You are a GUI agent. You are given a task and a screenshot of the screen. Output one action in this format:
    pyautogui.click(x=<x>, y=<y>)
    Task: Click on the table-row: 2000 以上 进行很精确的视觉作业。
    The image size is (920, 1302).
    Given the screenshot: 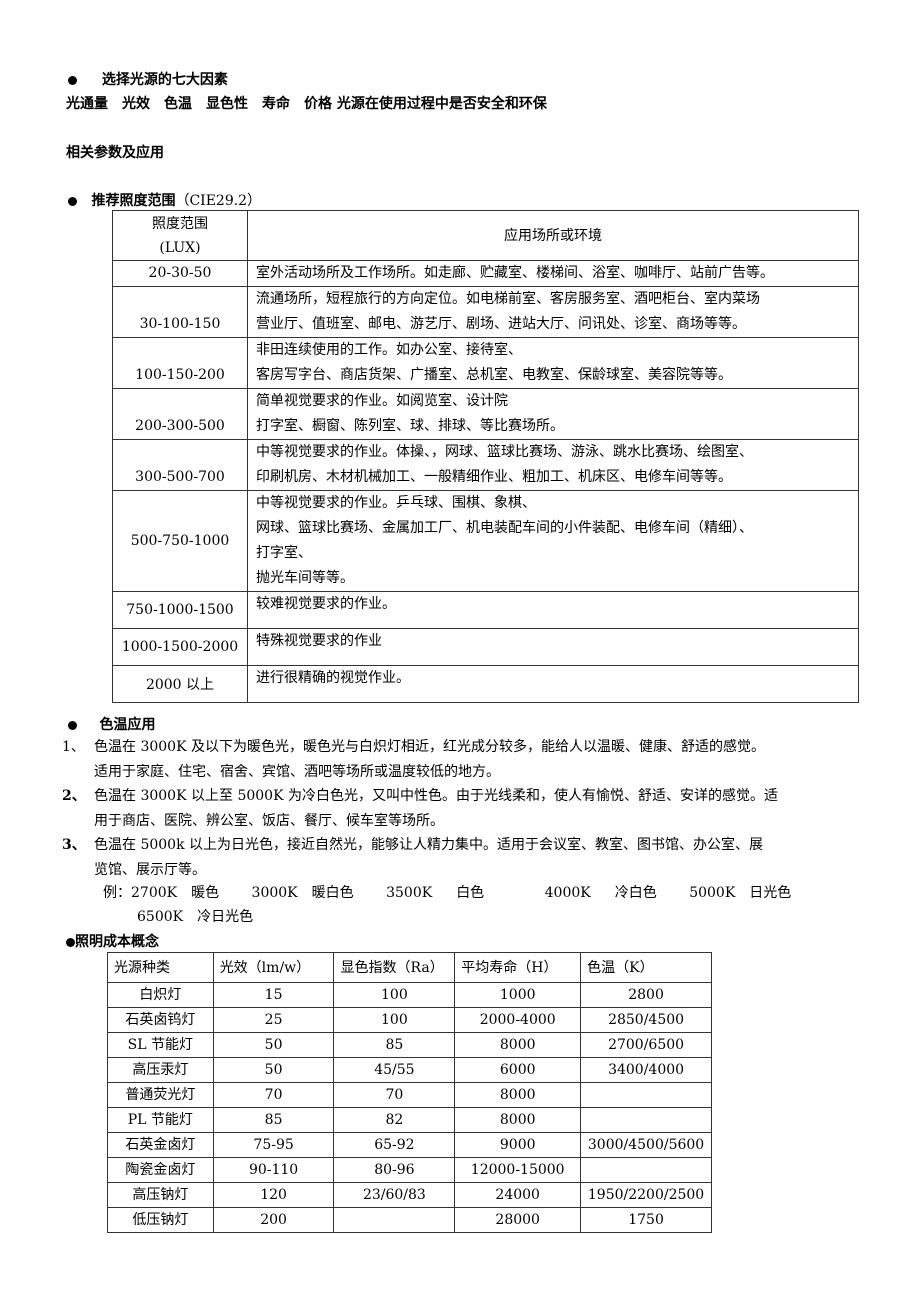 What is the action you would take?
    pyautogui.click(x=485, y=684)
    